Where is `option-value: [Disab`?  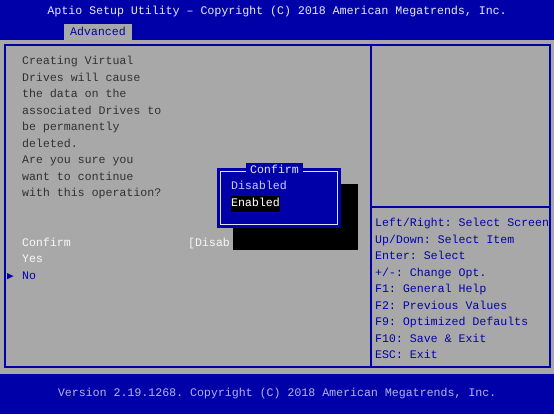
option-value: [Disab is located at coordinates (209, 244).